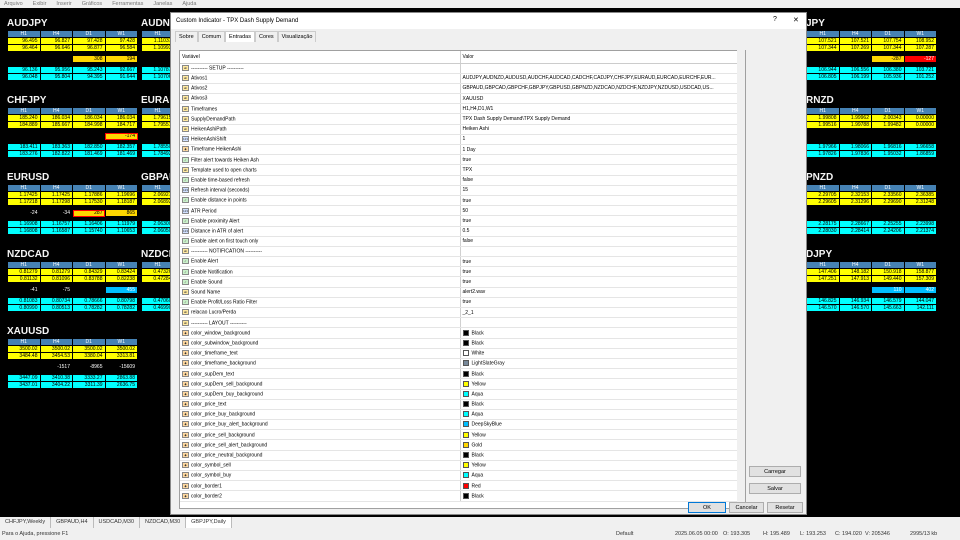 Image resolution: width=960 pixels, height=540 pixels. Describe the element at coordinates (155, 48) in the screenshot. I see `supply-cell: 1.10993` at that location.